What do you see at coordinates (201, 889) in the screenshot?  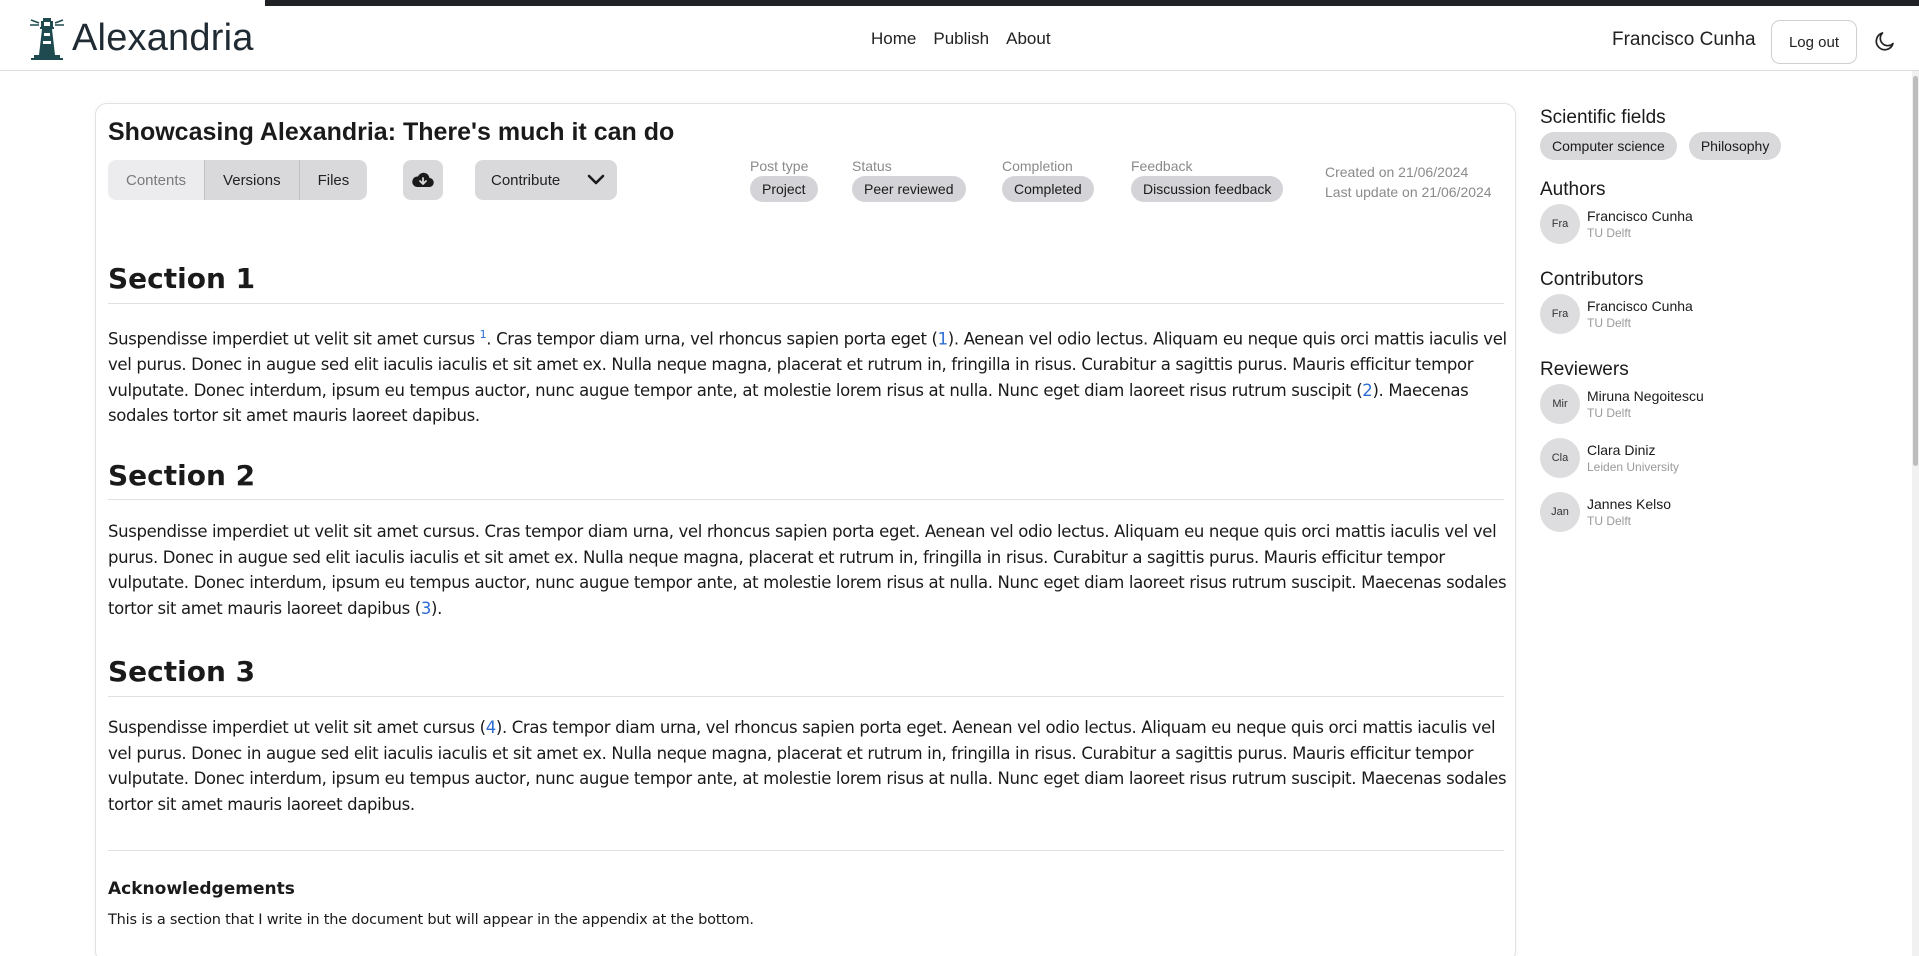 I see `acknowledgements-heading: Acknowledgements` at bounding box center [201, 889].